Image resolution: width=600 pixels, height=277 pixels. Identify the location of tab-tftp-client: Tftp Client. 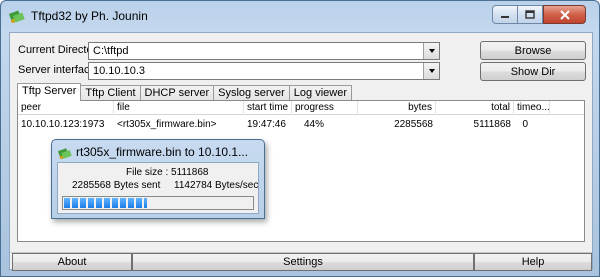
(110, 93).